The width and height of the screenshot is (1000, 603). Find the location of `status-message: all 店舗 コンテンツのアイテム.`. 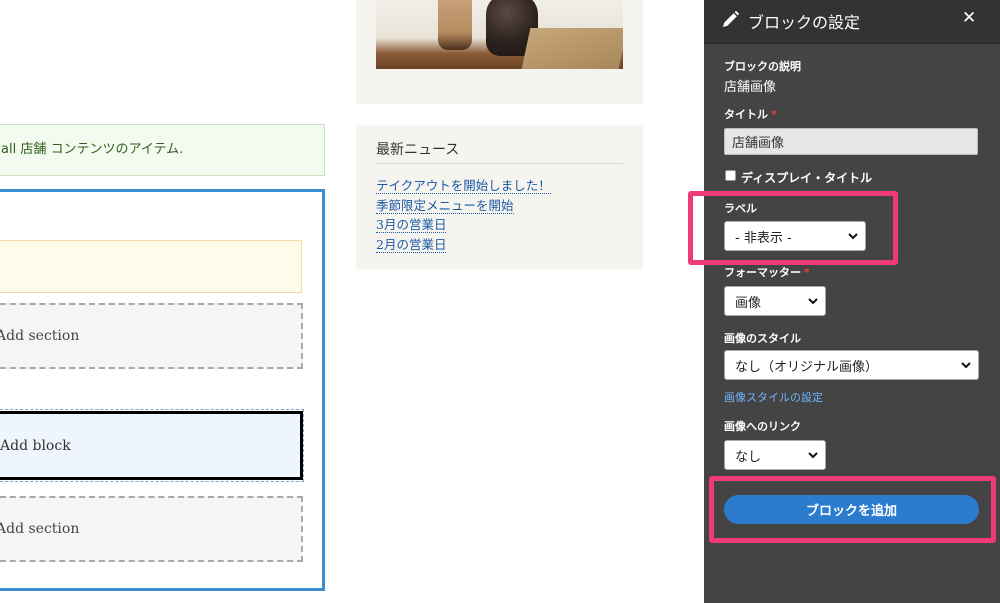

status-message: all 店舗 コンテンツのアイテム. is located at coordinates (162, 150).